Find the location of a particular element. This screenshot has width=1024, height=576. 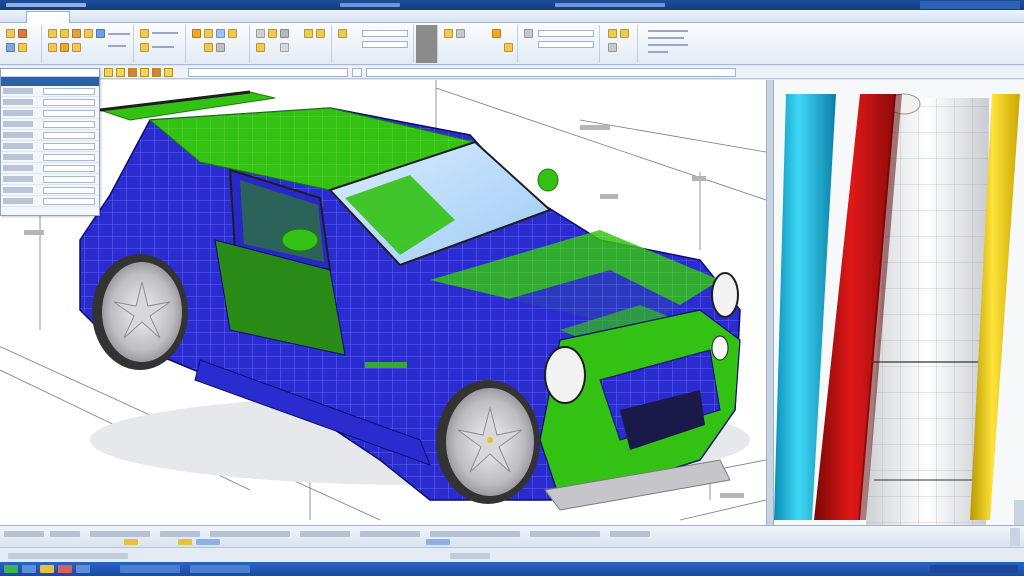

path-field is located at coordinates (551, 72).